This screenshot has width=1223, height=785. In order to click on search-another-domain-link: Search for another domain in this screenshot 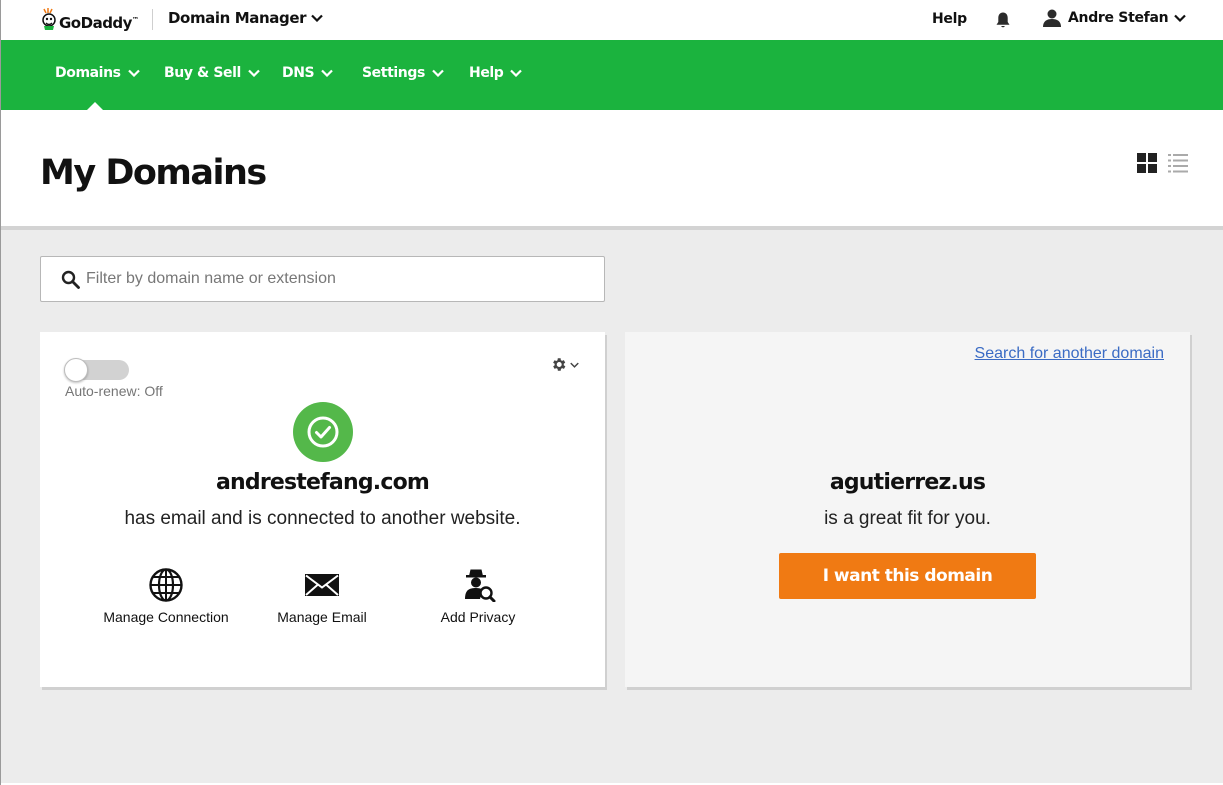, I will do `click(1069, 354)`.